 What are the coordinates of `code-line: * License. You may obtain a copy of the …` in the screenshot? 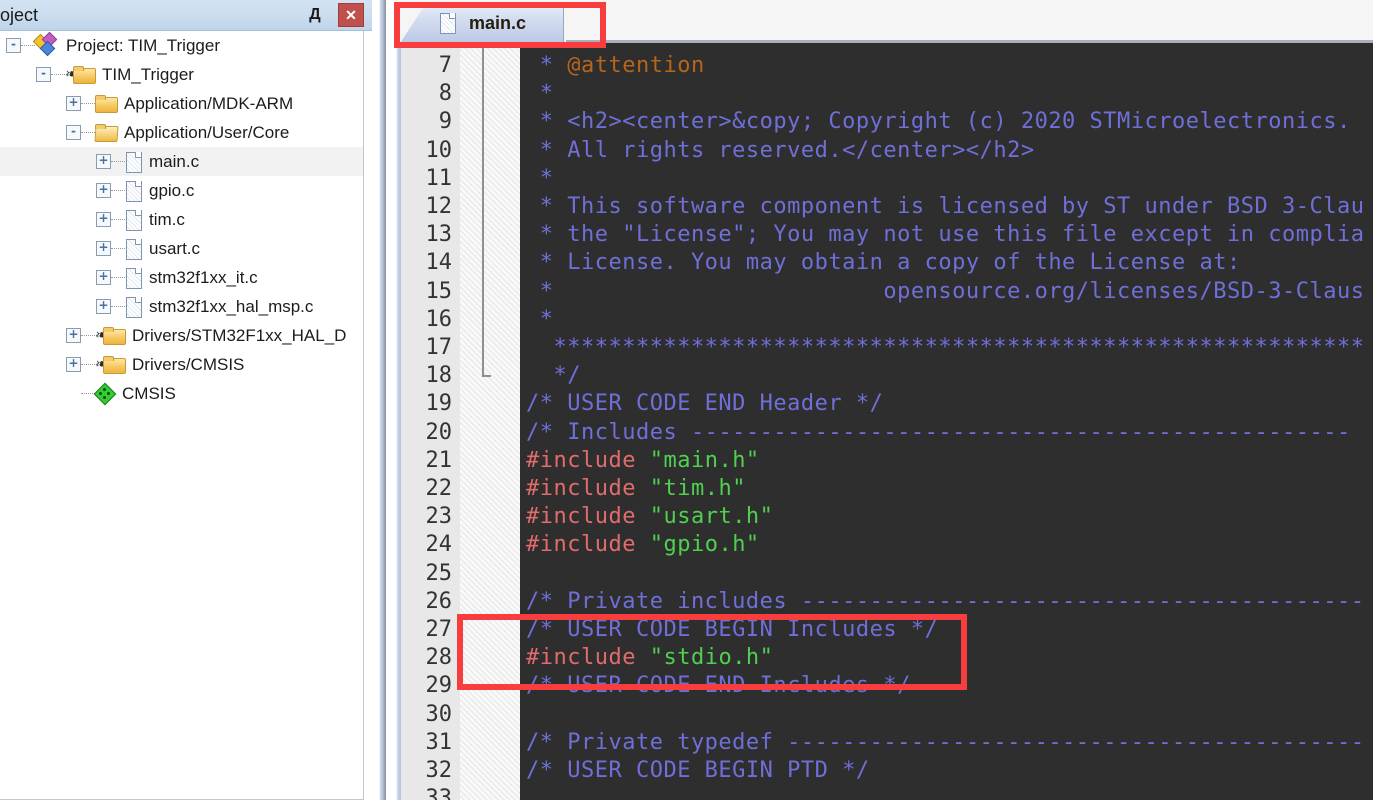 It's located at (883, 263).